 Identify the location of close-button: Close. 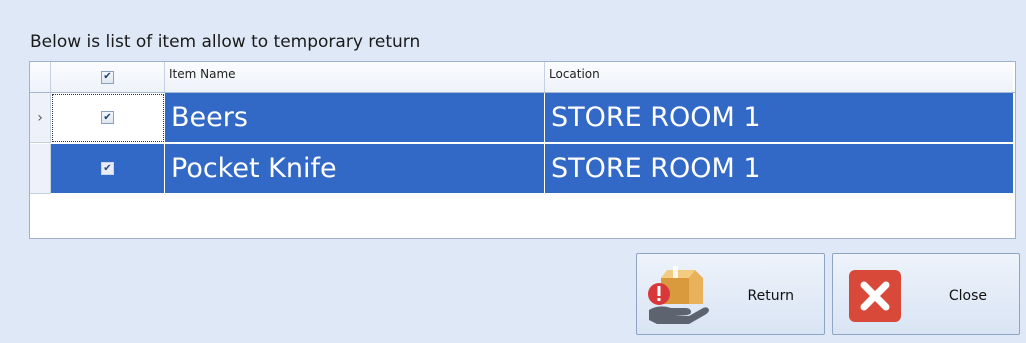
(926, 294).